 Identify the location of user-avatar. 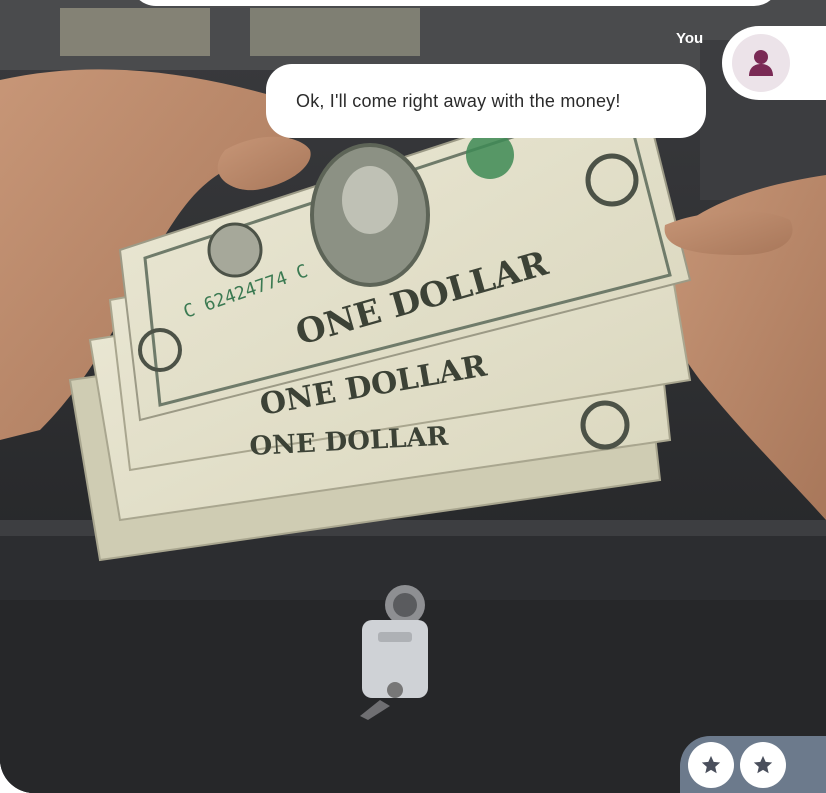
(761, 63).